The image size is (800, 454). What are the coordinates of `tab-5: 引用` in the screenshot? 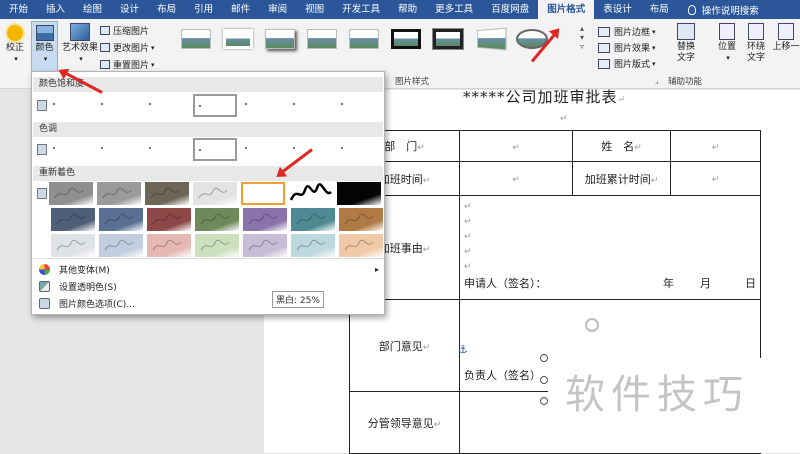 It's located at (203, 9).